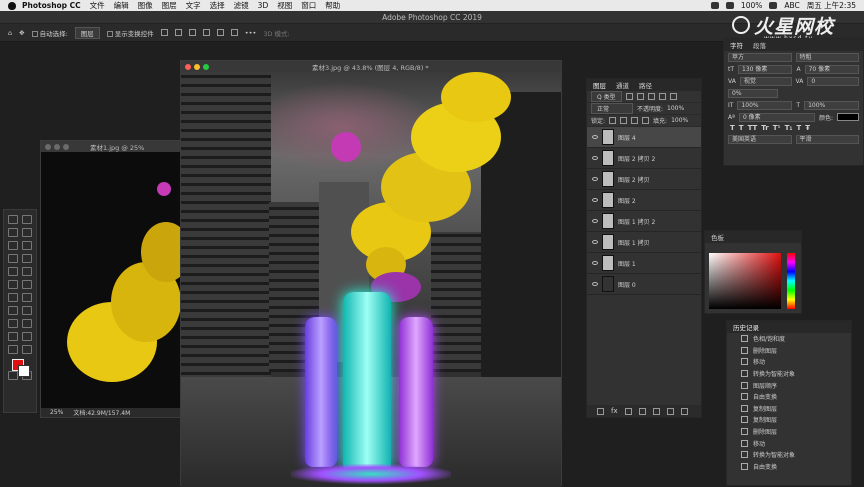  I want to click on type-tool-icon, so click(13, 310).